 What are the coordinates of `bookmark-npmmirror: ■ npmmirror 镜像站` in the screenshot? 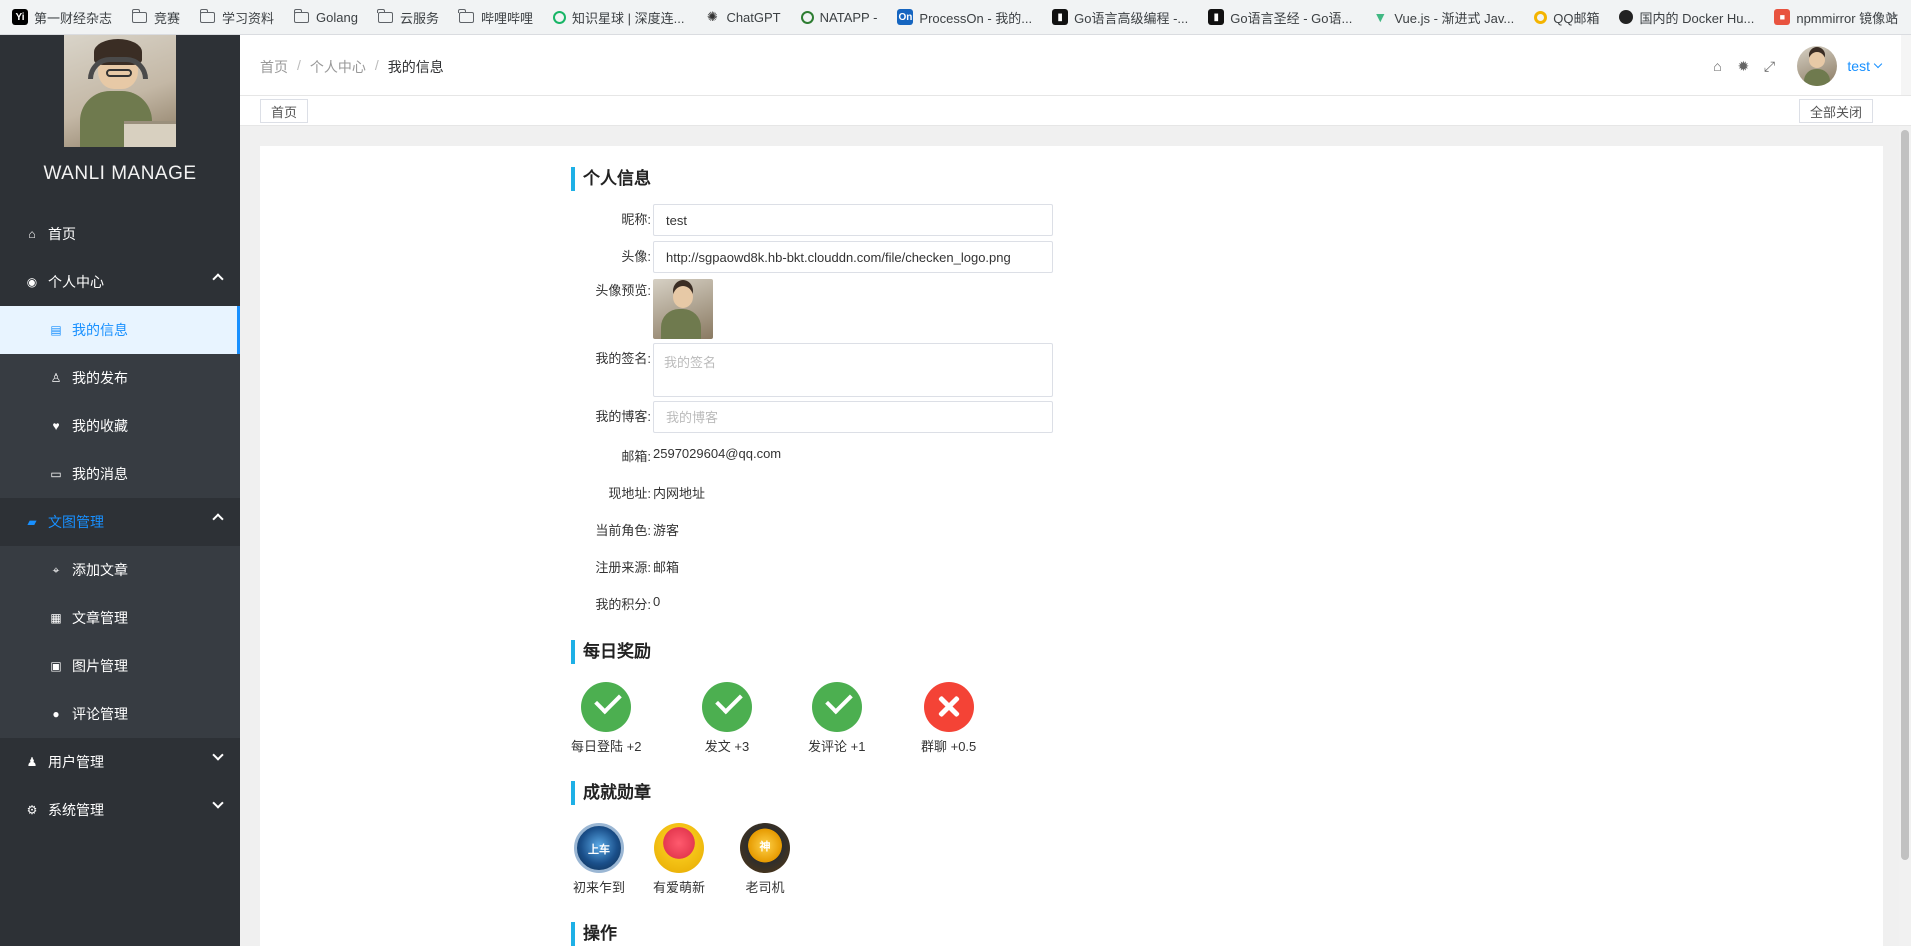 It's located at (1836, 17).